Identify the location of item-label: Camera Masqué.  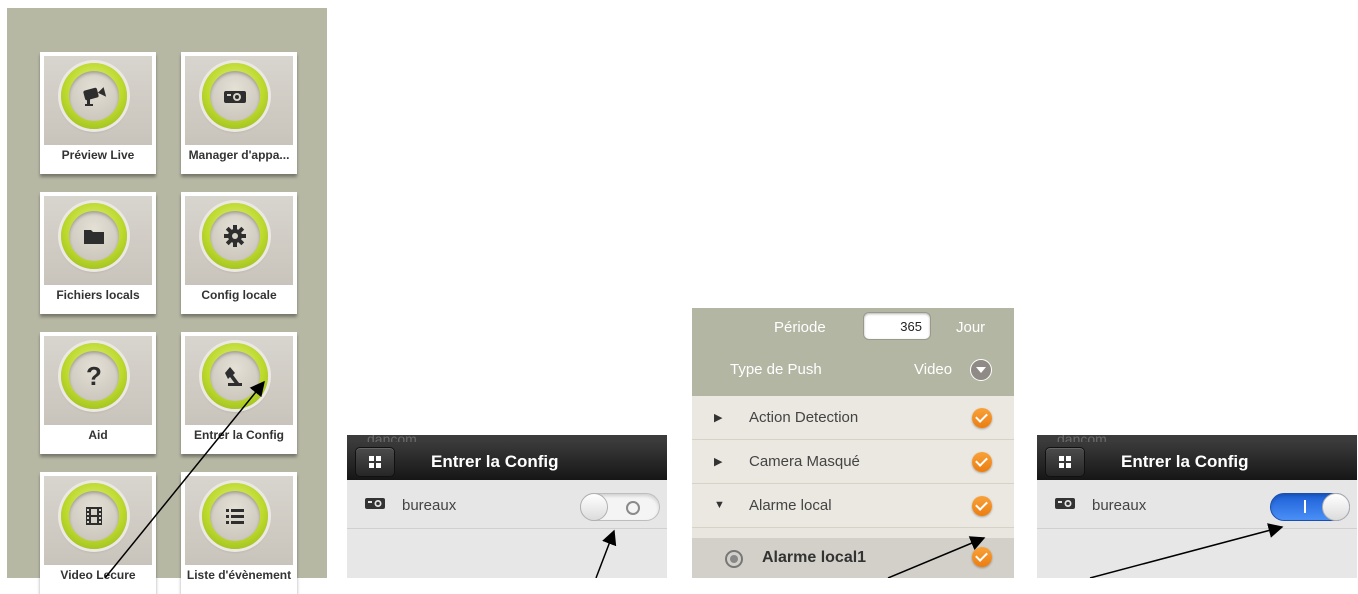
(804, 461).